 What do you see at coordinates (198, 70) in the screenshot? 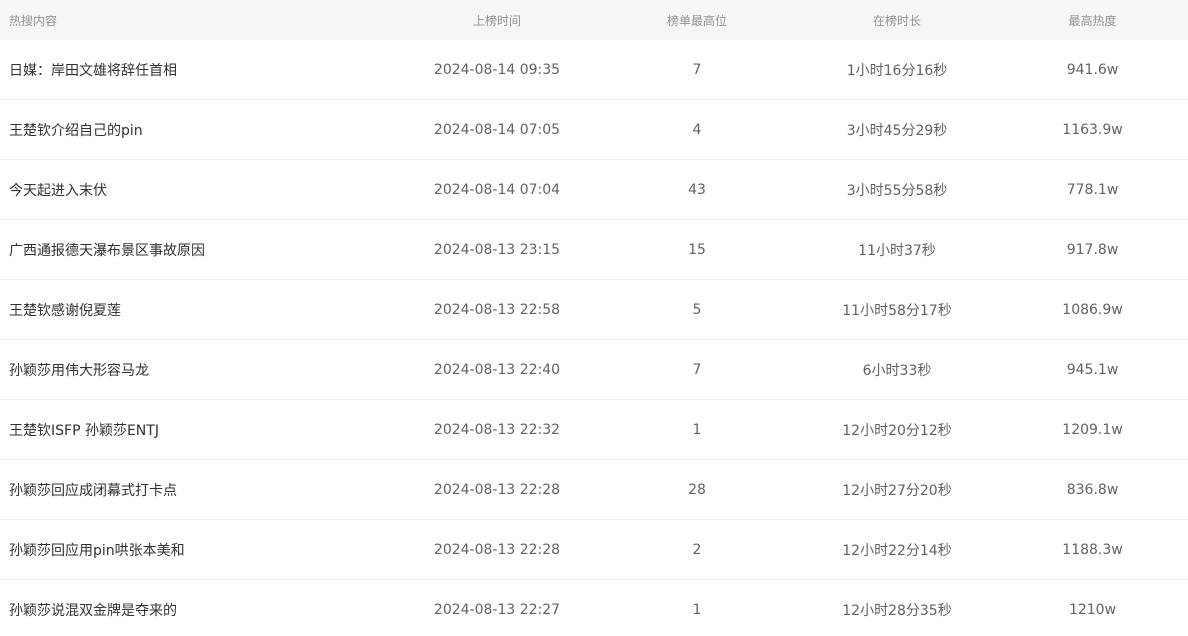
I see `hot-search-title: 日媒：岸田文雄将辞任首相` at bounding box center [198, 70].